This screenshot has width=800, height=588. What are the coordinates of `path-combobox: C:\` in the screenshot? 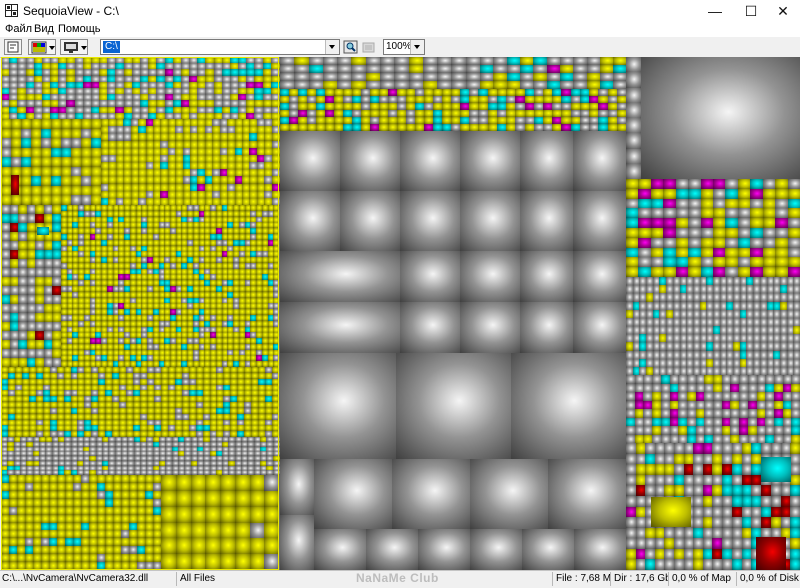 It's located at (220, 47).